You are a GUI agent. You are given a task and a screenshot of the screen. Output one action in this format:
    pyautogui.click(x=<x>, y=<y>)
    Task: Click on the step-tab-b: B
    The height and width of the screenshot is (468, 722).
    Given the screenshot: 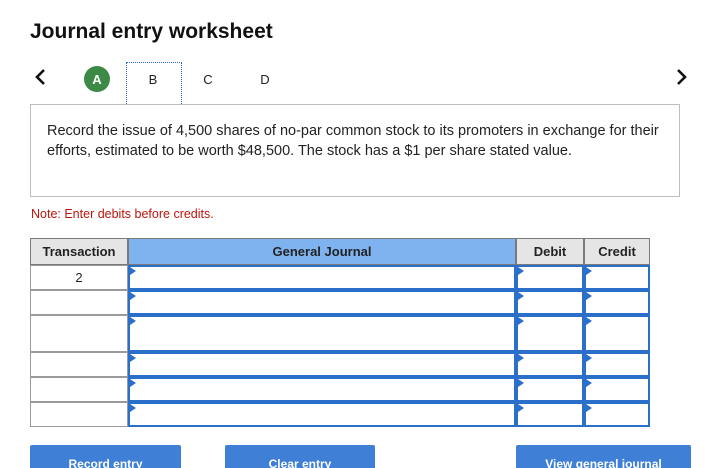 What is the action you would take?
    pyautogui.click(x=153, y=79)
    